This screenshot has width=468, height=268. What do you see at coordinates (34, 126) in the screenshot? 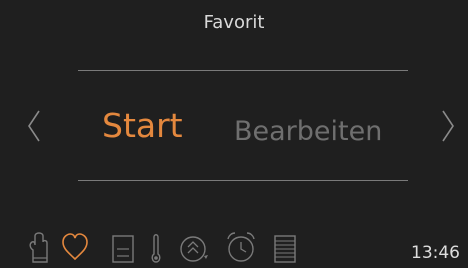
I see `previous-arrow-icon` at bounding box center [34, 126].